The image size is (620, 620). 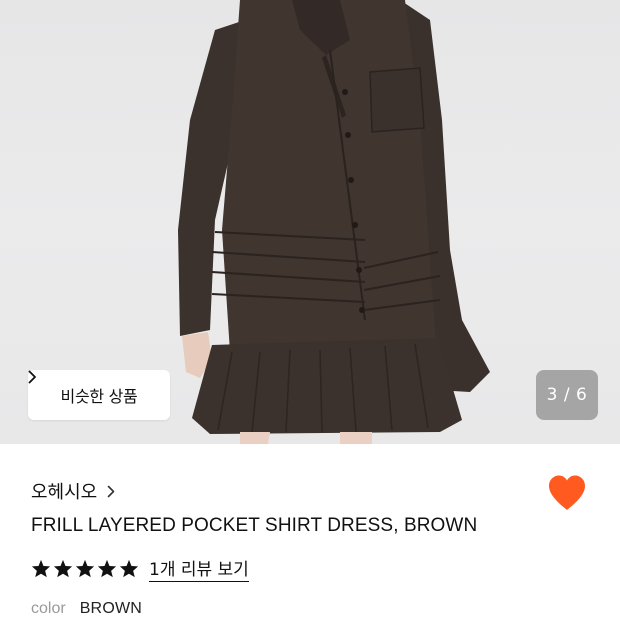 I want to click on reviews-link: 1개 리뷰 보기, so click(x=199, y=568).